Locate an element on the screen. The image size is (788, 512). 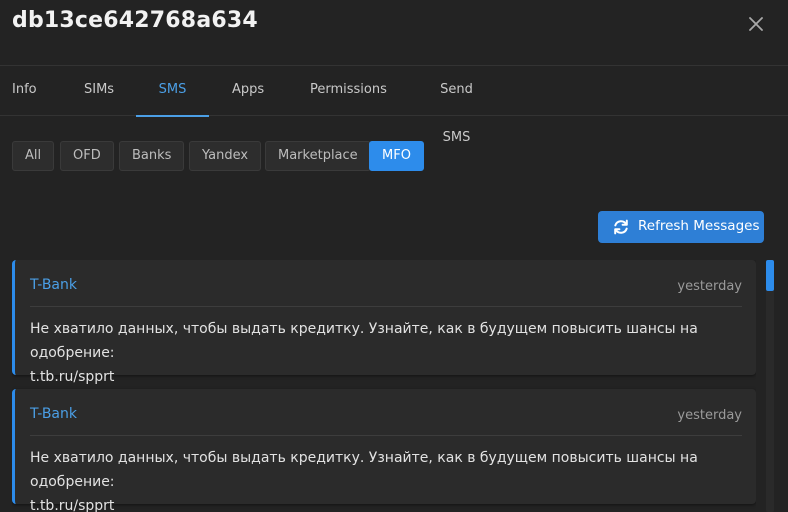
refresh-messages-button: Refresh Messages is located at coordinates (681, 227).